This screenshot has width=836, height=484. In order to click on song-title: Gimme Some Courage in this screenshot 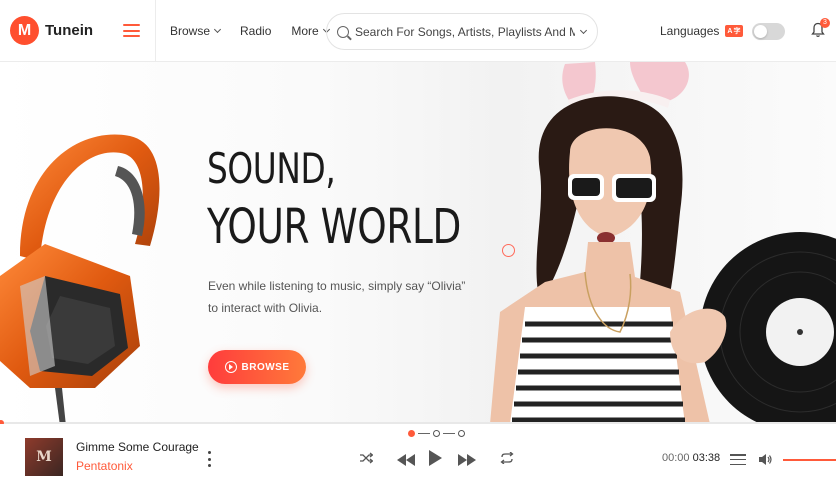, I will do `click(137, 447)`.